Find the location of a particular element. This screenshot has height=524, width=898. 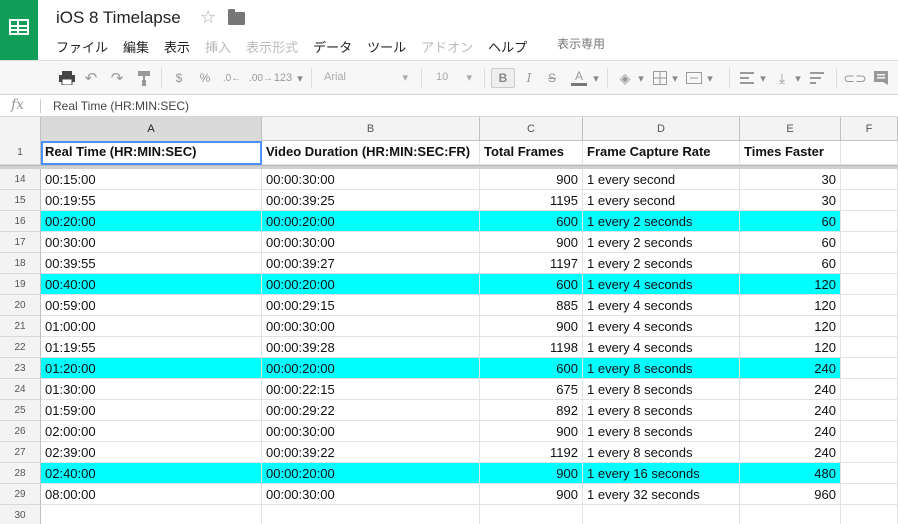

row-header: 22 is located at coordinates (20, 347).